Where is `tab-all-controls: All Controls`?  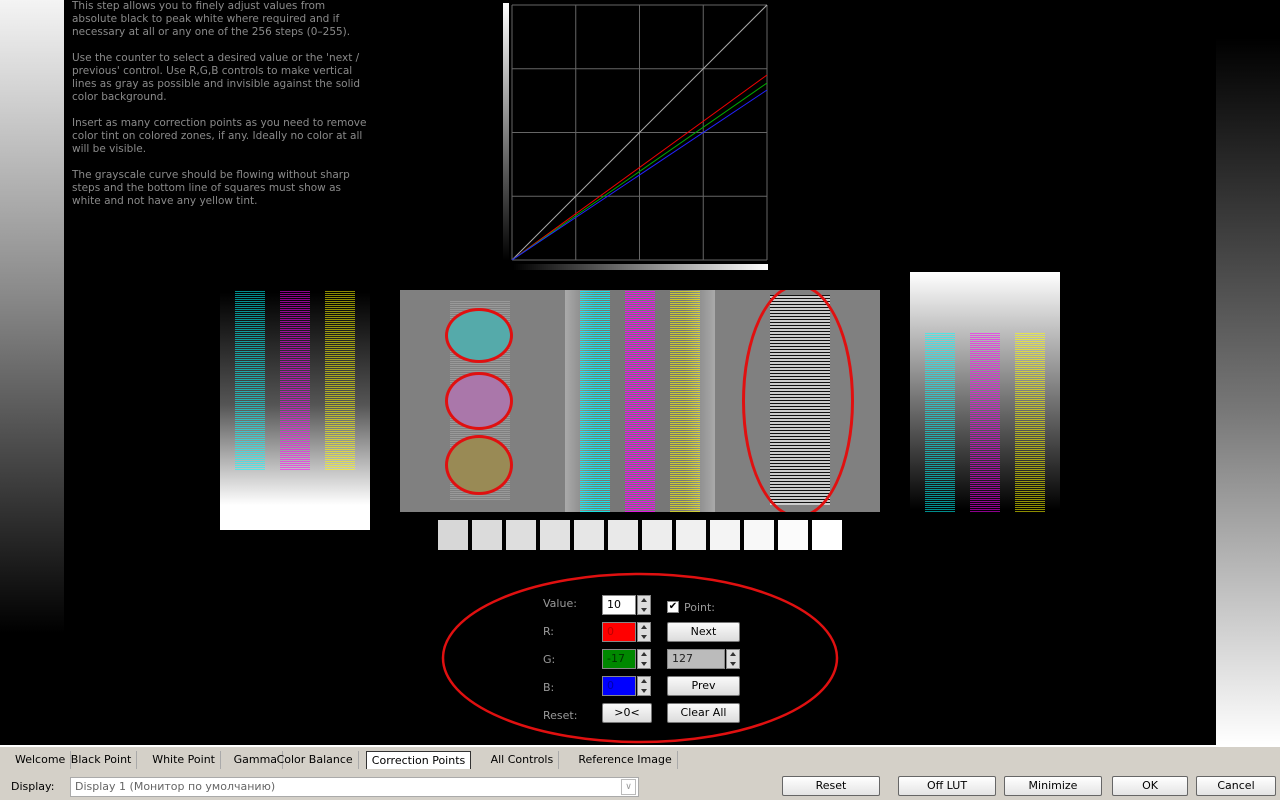 tab-all-controls: All Controls is located at coordinates (523, 760).